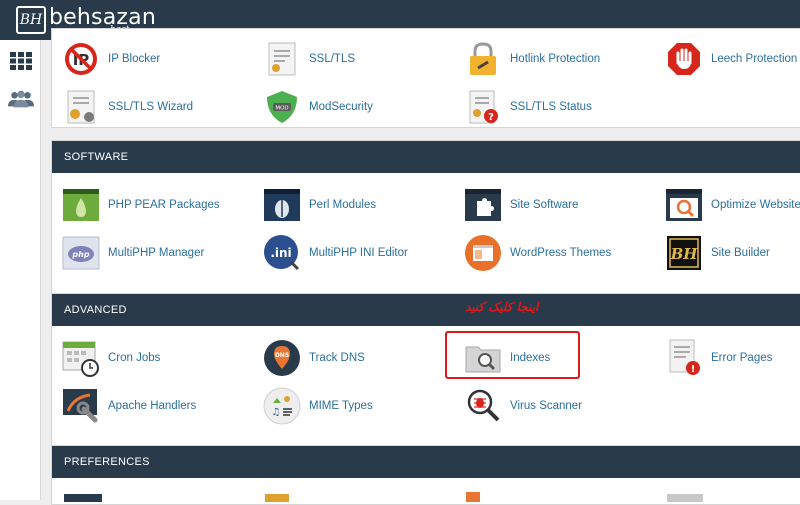 The height and width of the screenshot is (505, 800). Describe the element at coordinates (731, 59) in the screenshot. I see `security-leech-protection: Leech Protection` at that location.